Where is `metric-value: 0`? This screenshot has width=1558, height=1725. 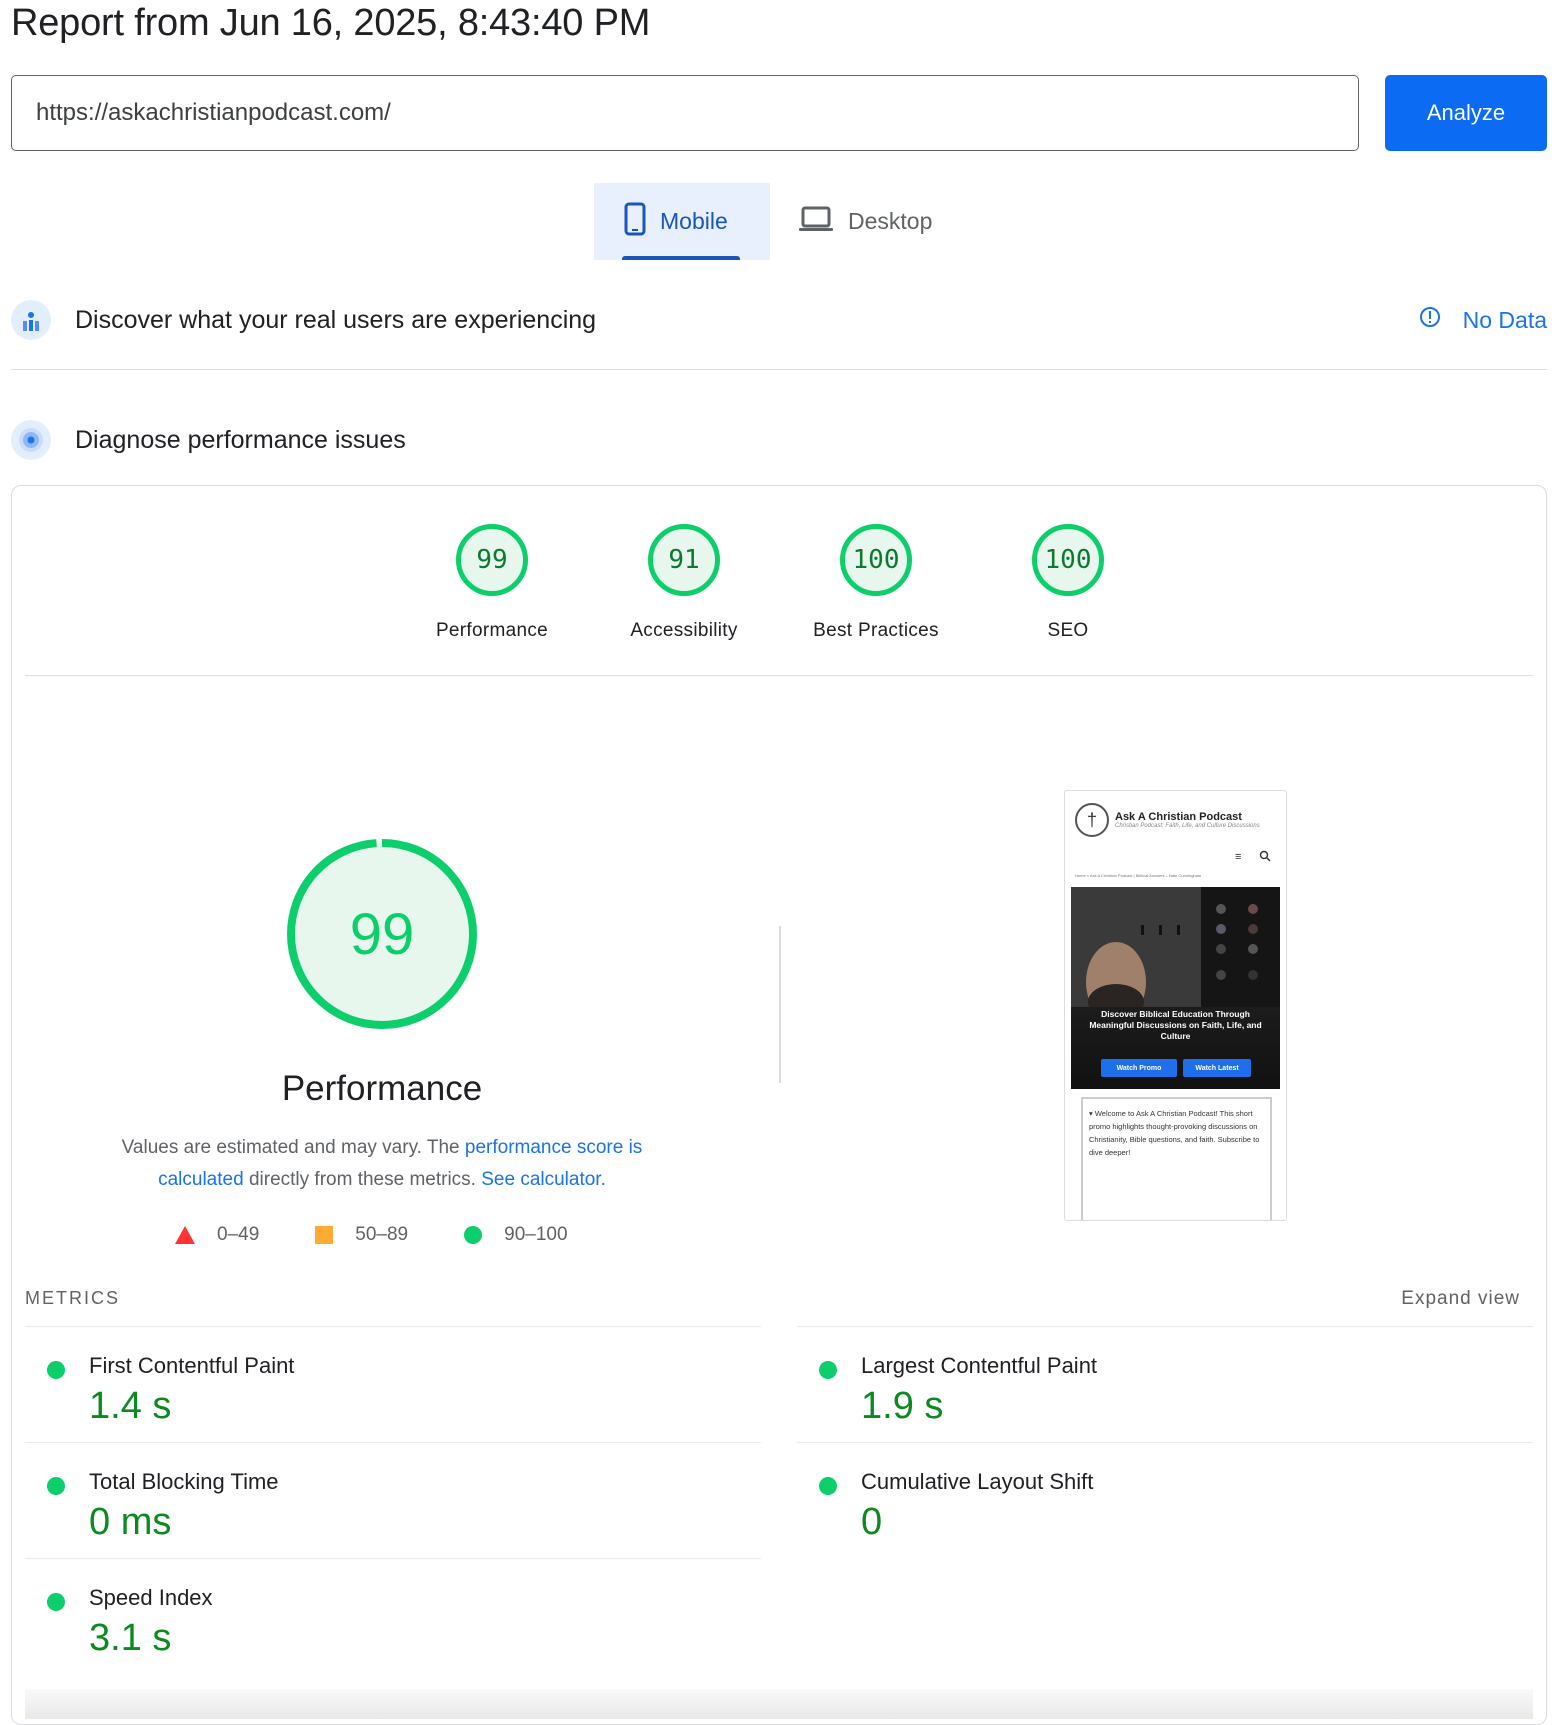 metric-value: 0 is located at coordinates (872, 1522).